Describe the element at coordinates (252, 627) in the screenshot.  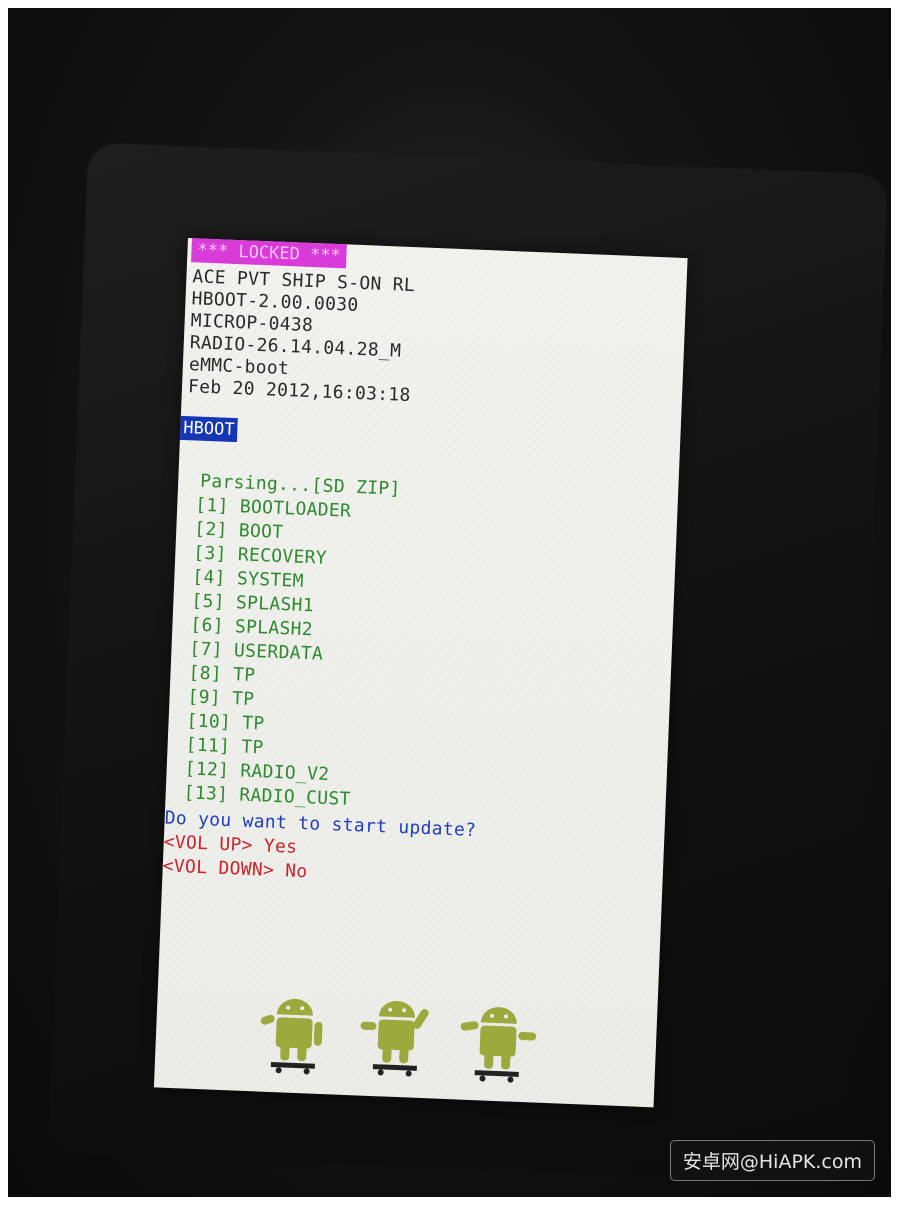
I see `partition-item: [6] SPLASH2` at that location.